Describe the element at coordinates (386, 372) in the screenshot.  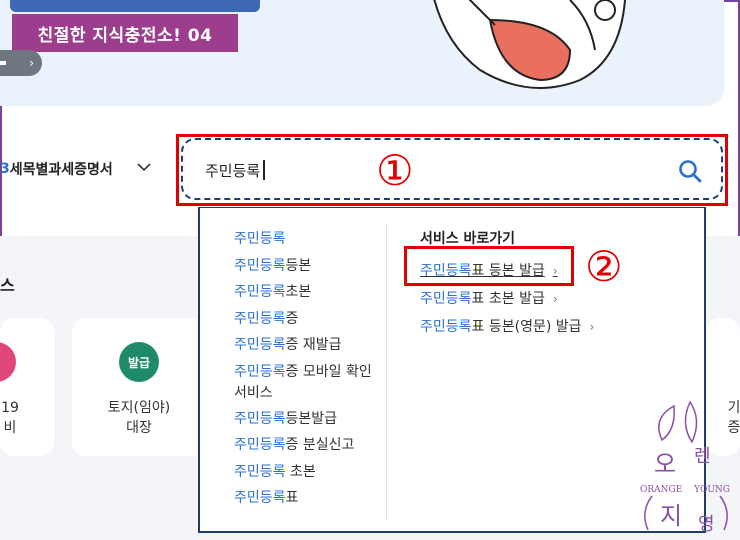
I see `dropdown-divider` at that location.